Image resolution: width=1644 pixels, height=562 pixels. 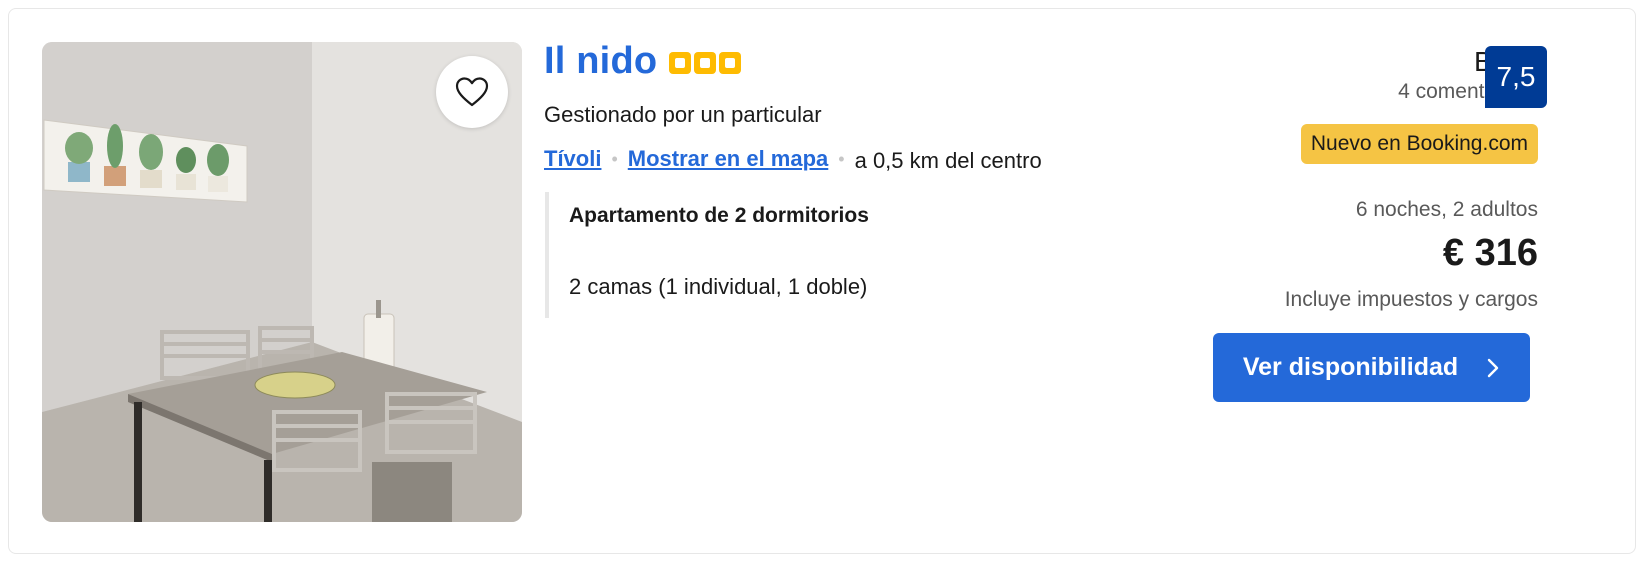 I want to click on heart-icon, so click(x=472, y=92).